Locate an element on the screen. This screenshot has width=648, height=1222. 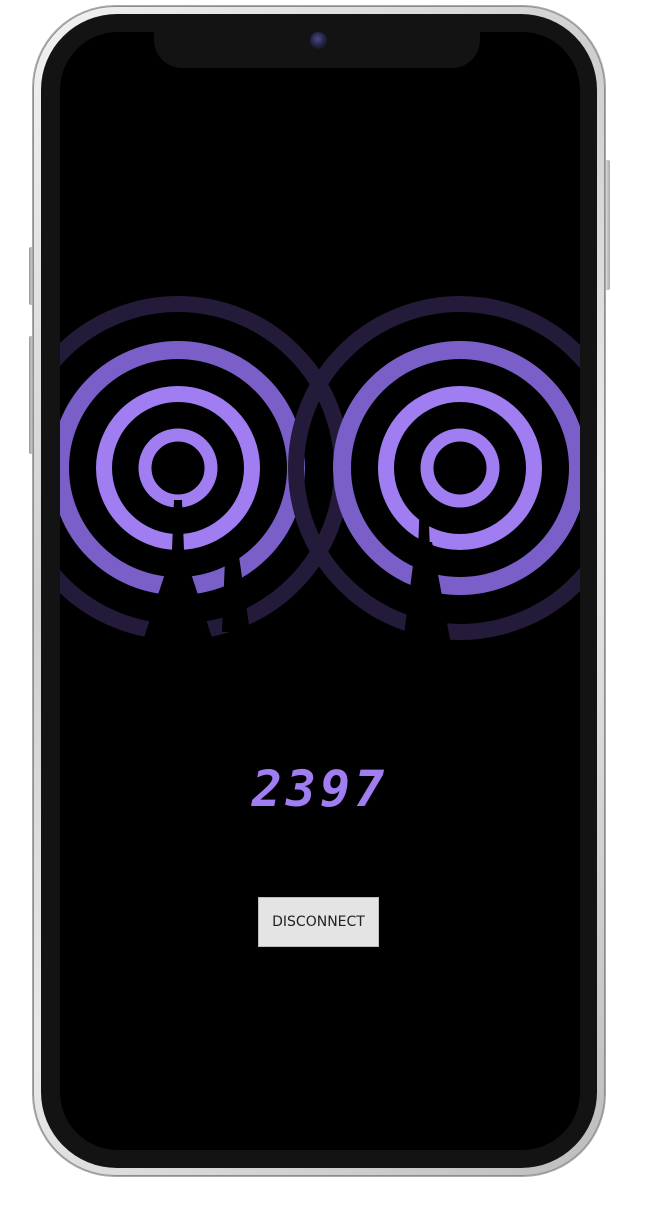
camera-icon is located at coordinates (318, 40).